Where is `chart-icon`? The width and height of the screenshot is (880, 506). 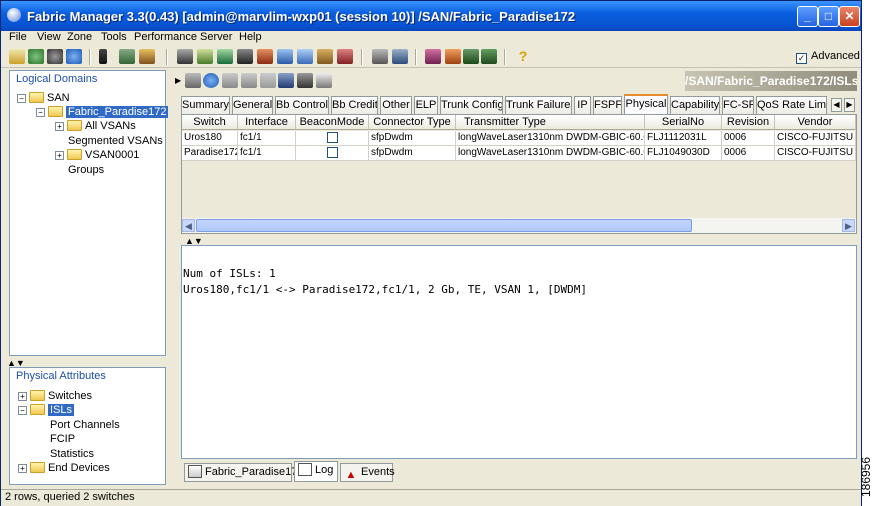
chart-icon is located at coordinates (285, 56).